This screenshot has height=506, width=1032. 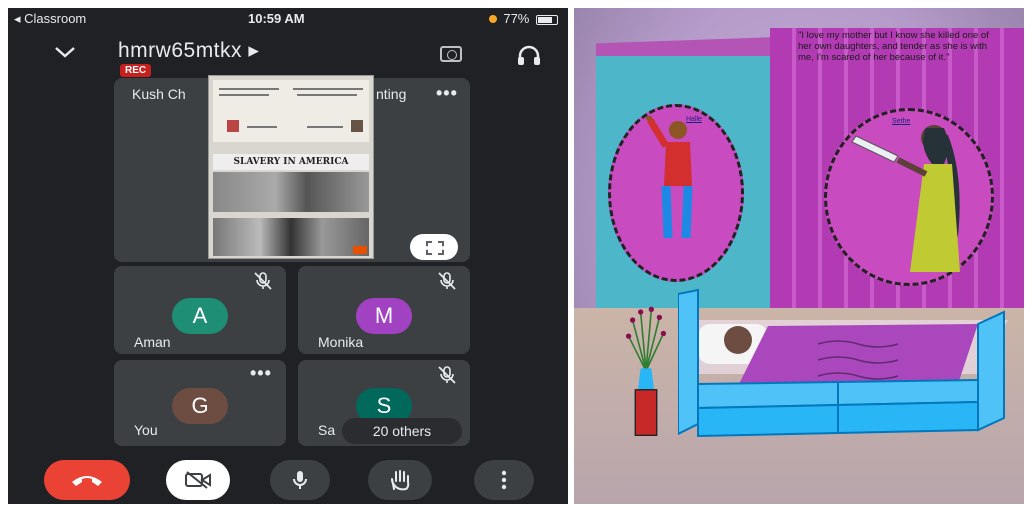 I want to click on mic-toggle-button, so click(x=300, y=480).